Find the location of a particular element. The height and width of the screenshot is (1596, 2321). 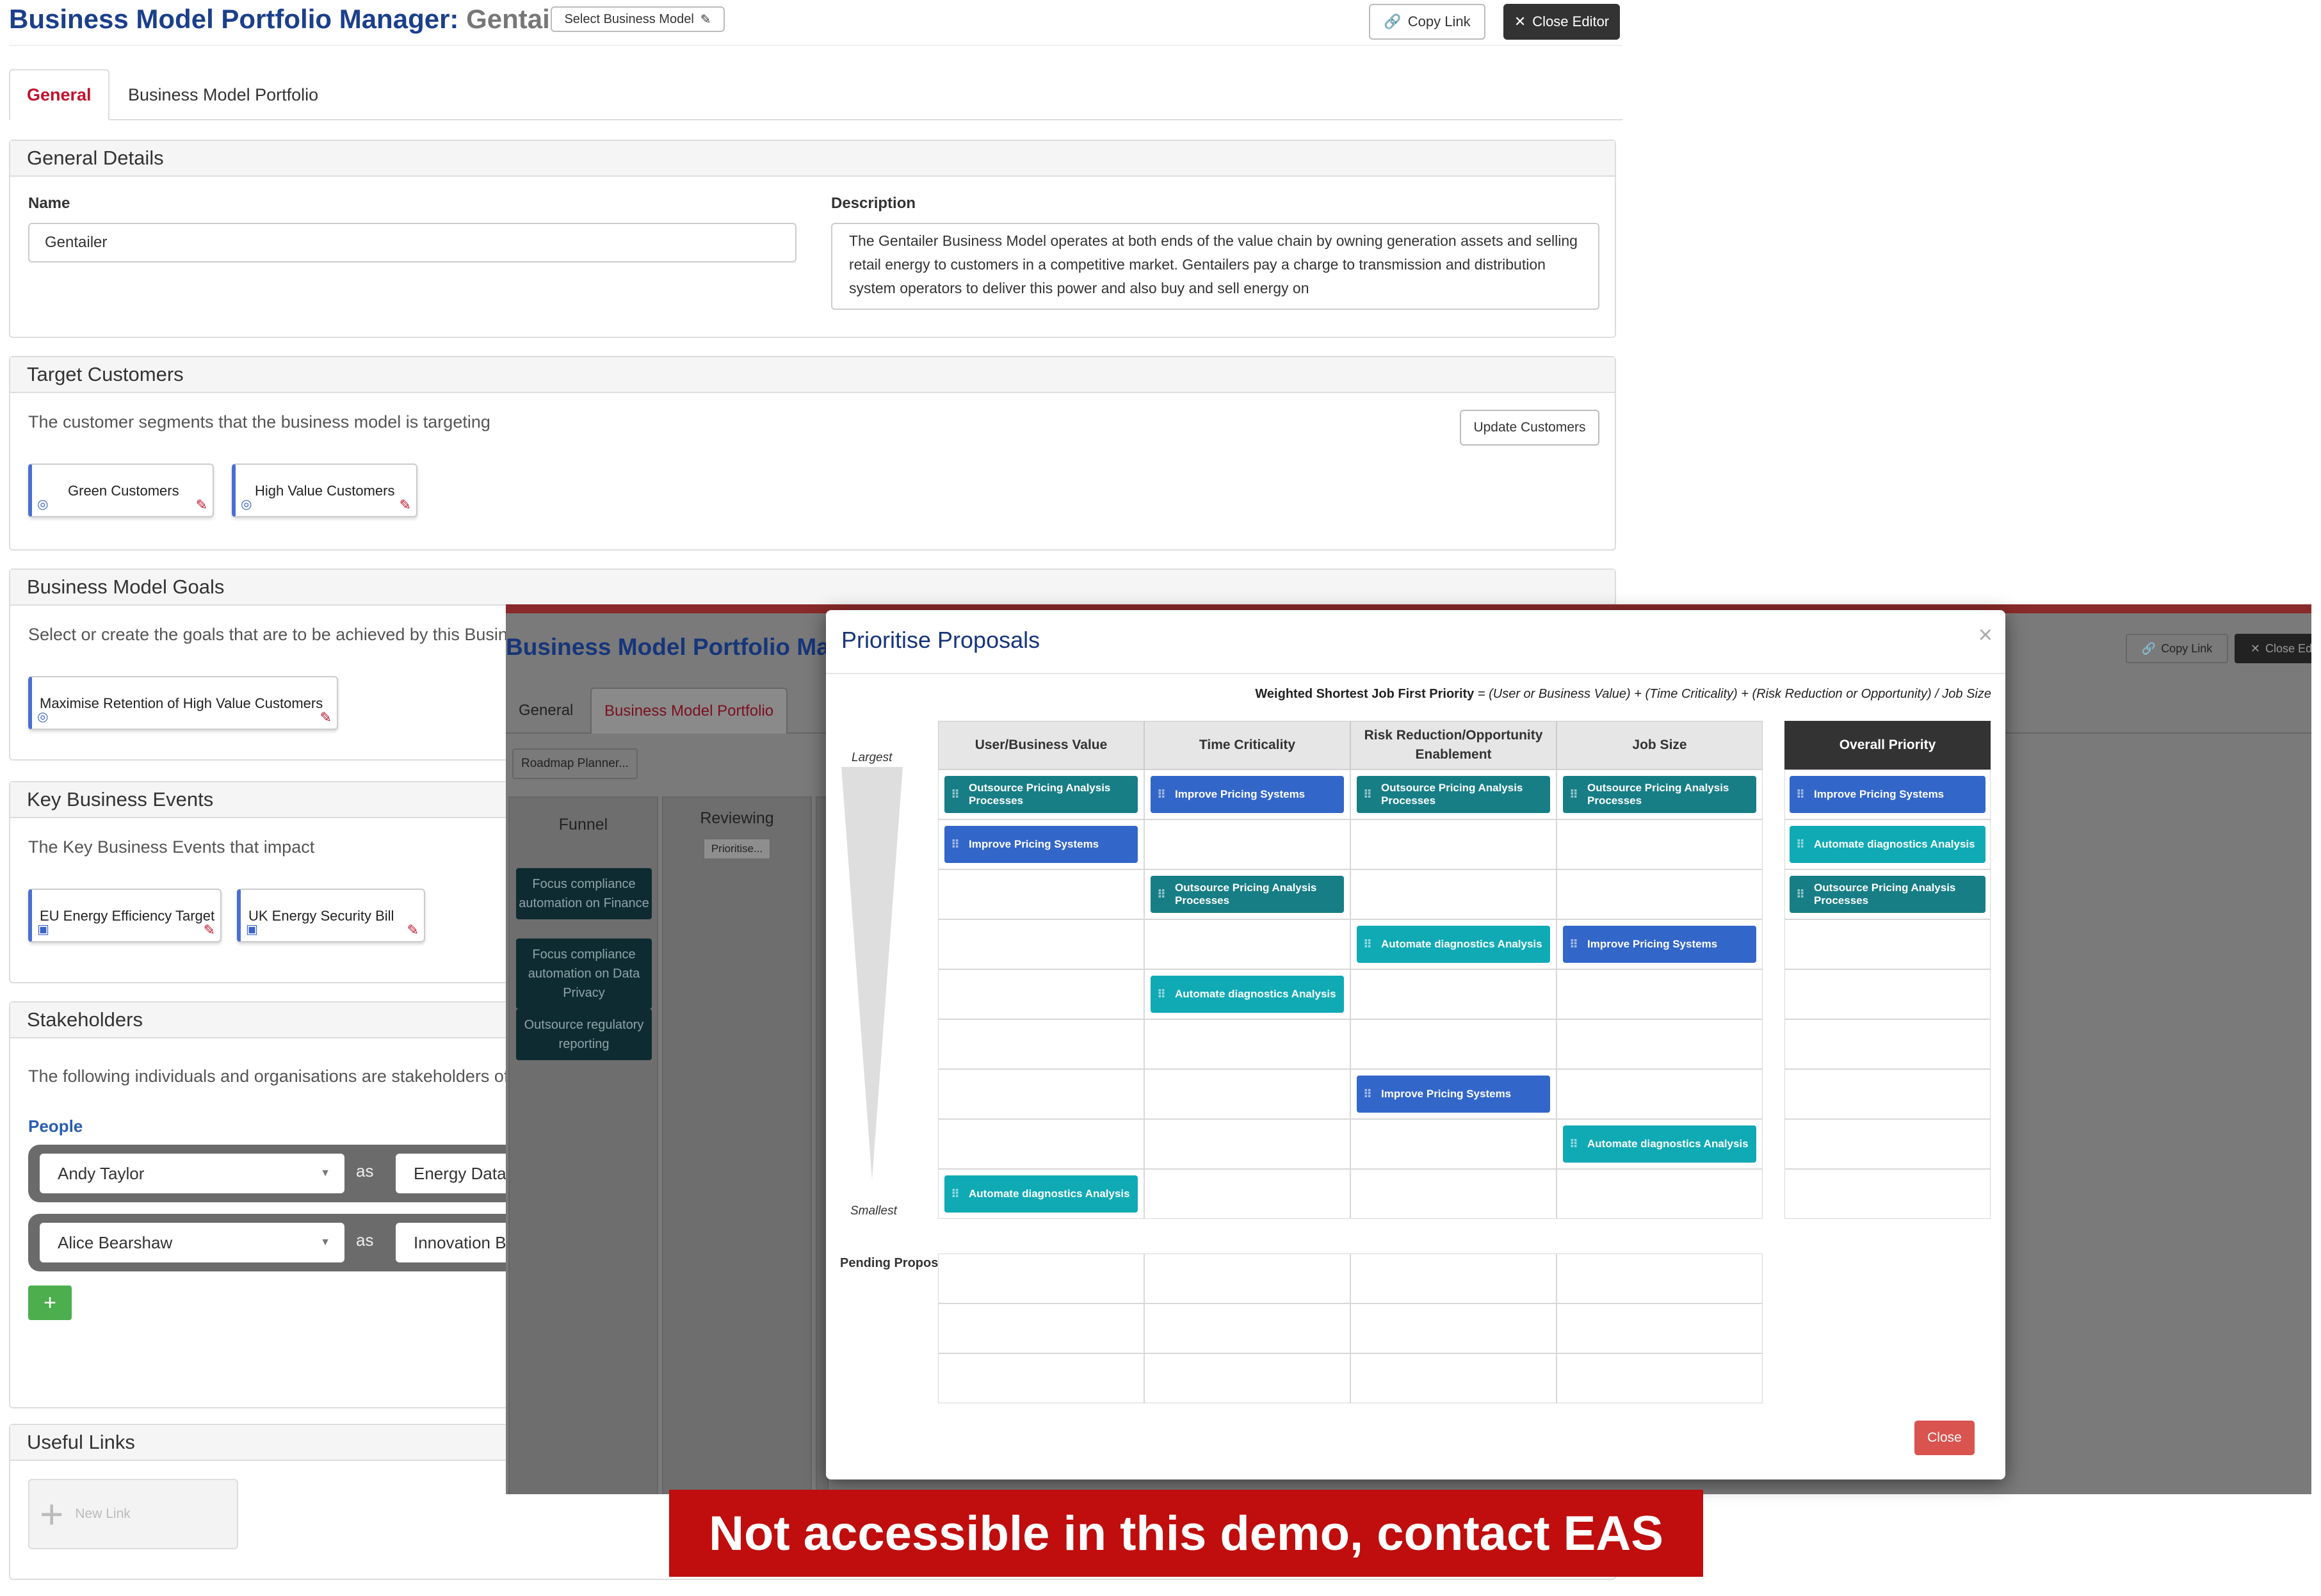

update-customers-button: Update Customers is located at coordinates (1529, 428).